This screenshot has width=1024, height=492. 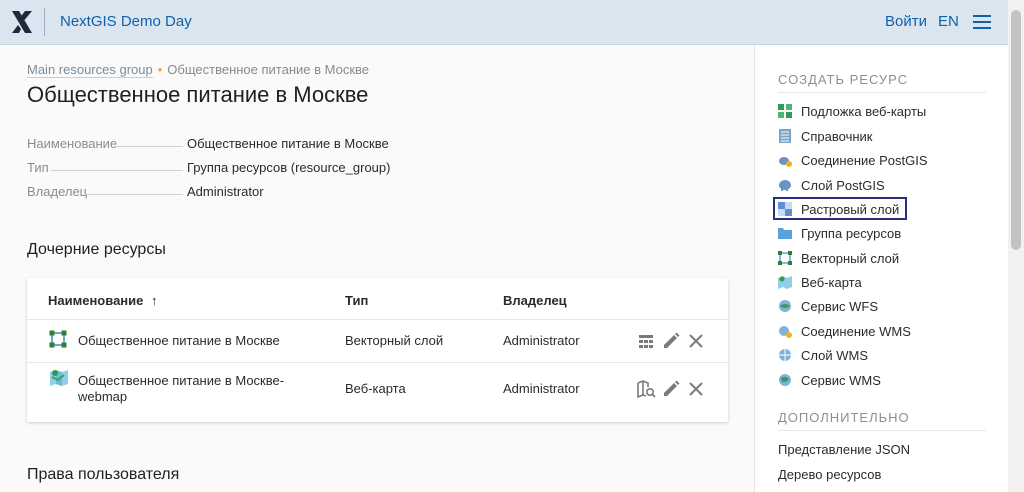 What do you see at coordinates (837, 136) in the screenshot?
I see `sidebar-item-label: Справочник` at bounding box center [837, 136].